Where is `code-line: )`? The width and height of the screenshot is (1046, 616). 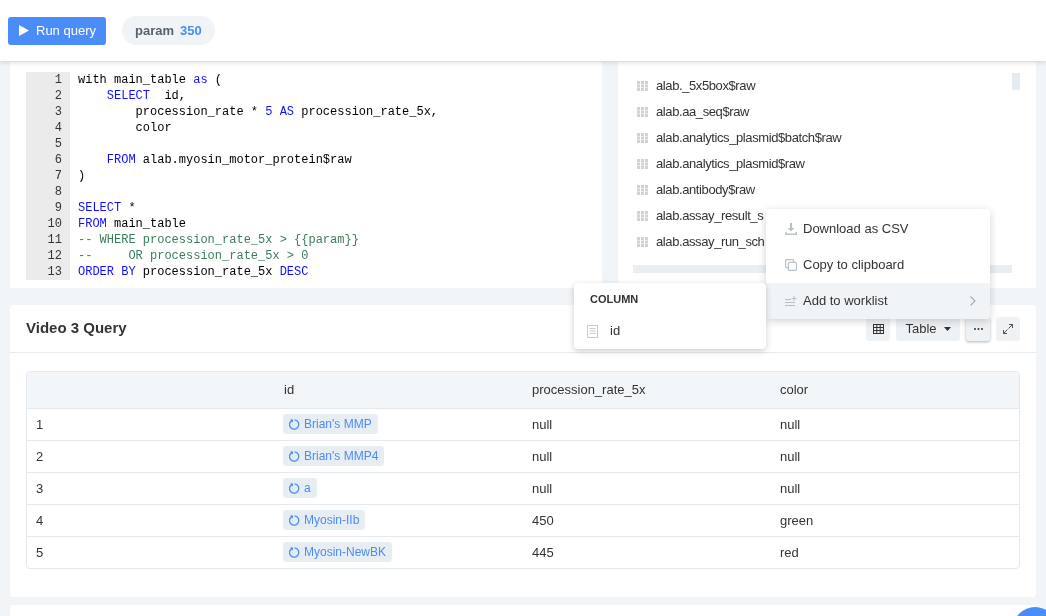
code-line: ) is located at coordinates (81, 176).